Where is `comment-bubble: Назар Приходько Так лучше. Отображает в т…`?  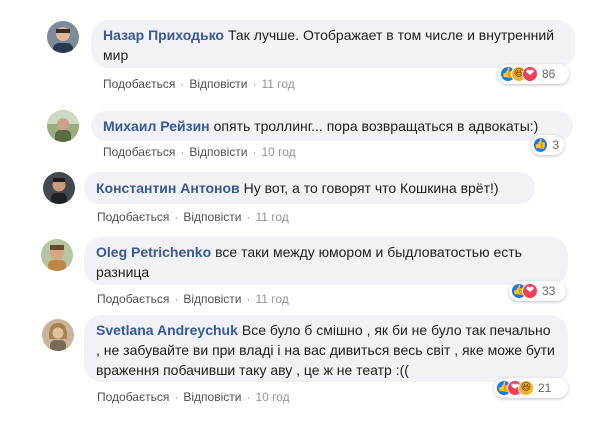
comment-bubble: Назар Приходько Так лучше. Отображает в т… is located at coordinates (333, 44).